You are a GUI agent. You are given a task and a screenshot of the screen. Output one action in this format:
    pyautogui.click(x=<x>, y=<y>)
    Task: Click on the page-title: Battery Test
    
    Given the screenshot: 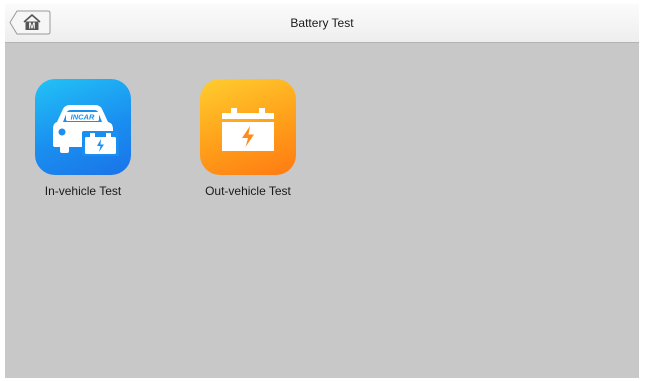 What is the action you would take?
    pyautogui.click(x=322, y=23)
    